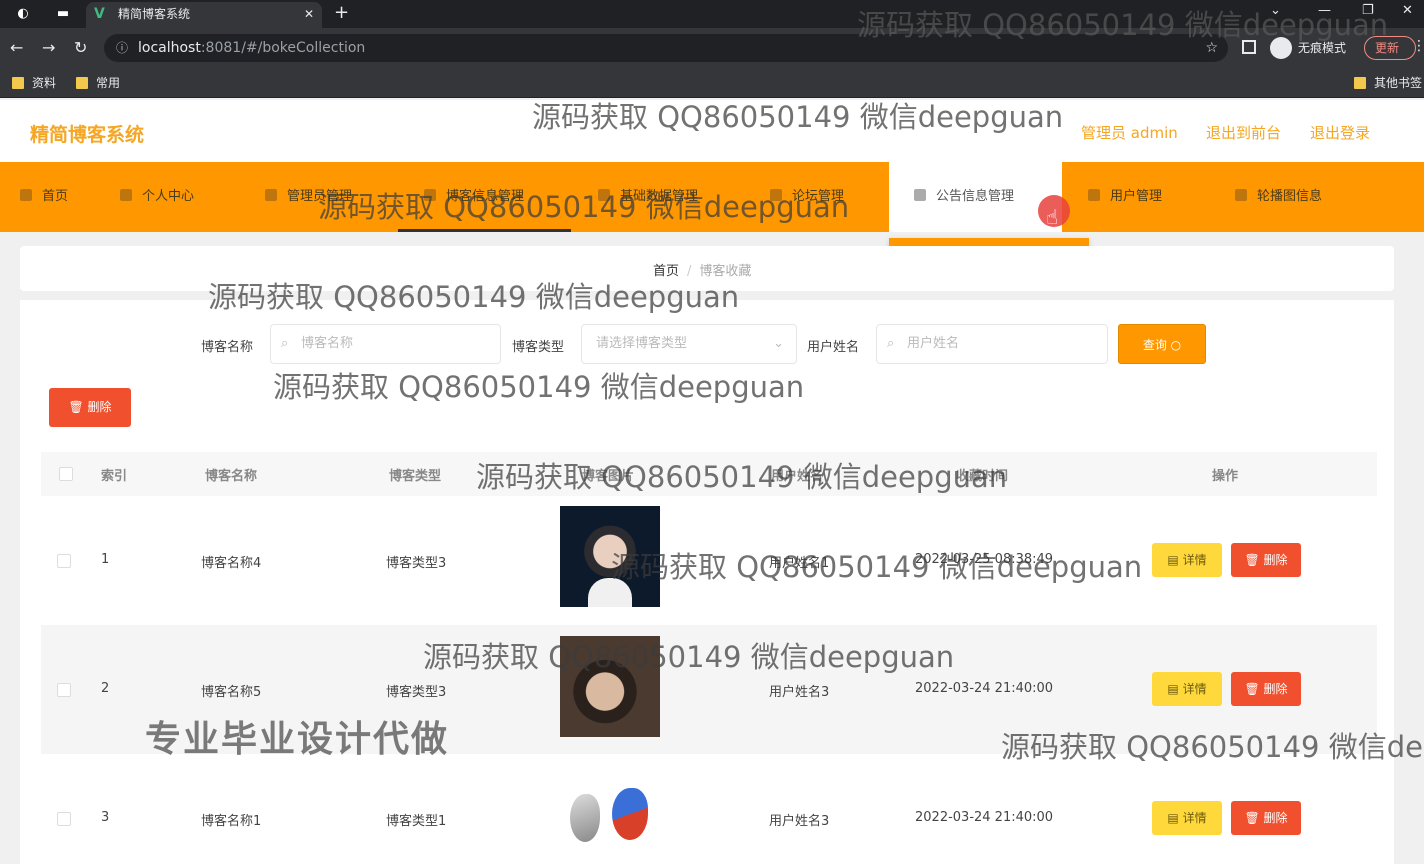  Describe the element at coordinates (98, 83) in the screenshot. I see `bookmark-folder: 常用` at that location.